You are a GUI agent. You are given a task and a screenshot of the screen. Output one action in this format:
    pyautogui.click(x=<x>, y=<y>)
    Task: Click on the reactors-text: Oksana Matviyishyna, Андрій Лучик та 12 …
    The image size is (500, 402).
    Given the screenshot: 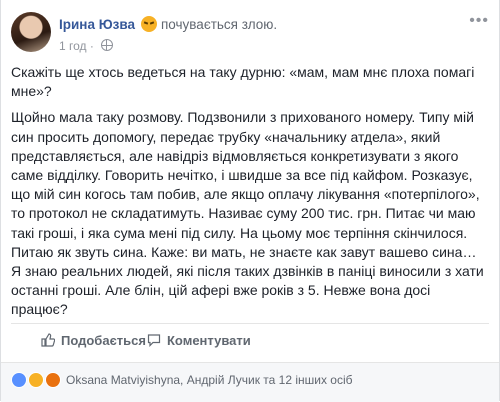 What is the action you would take?
    pyautogui.click(x=209, y=380)
    